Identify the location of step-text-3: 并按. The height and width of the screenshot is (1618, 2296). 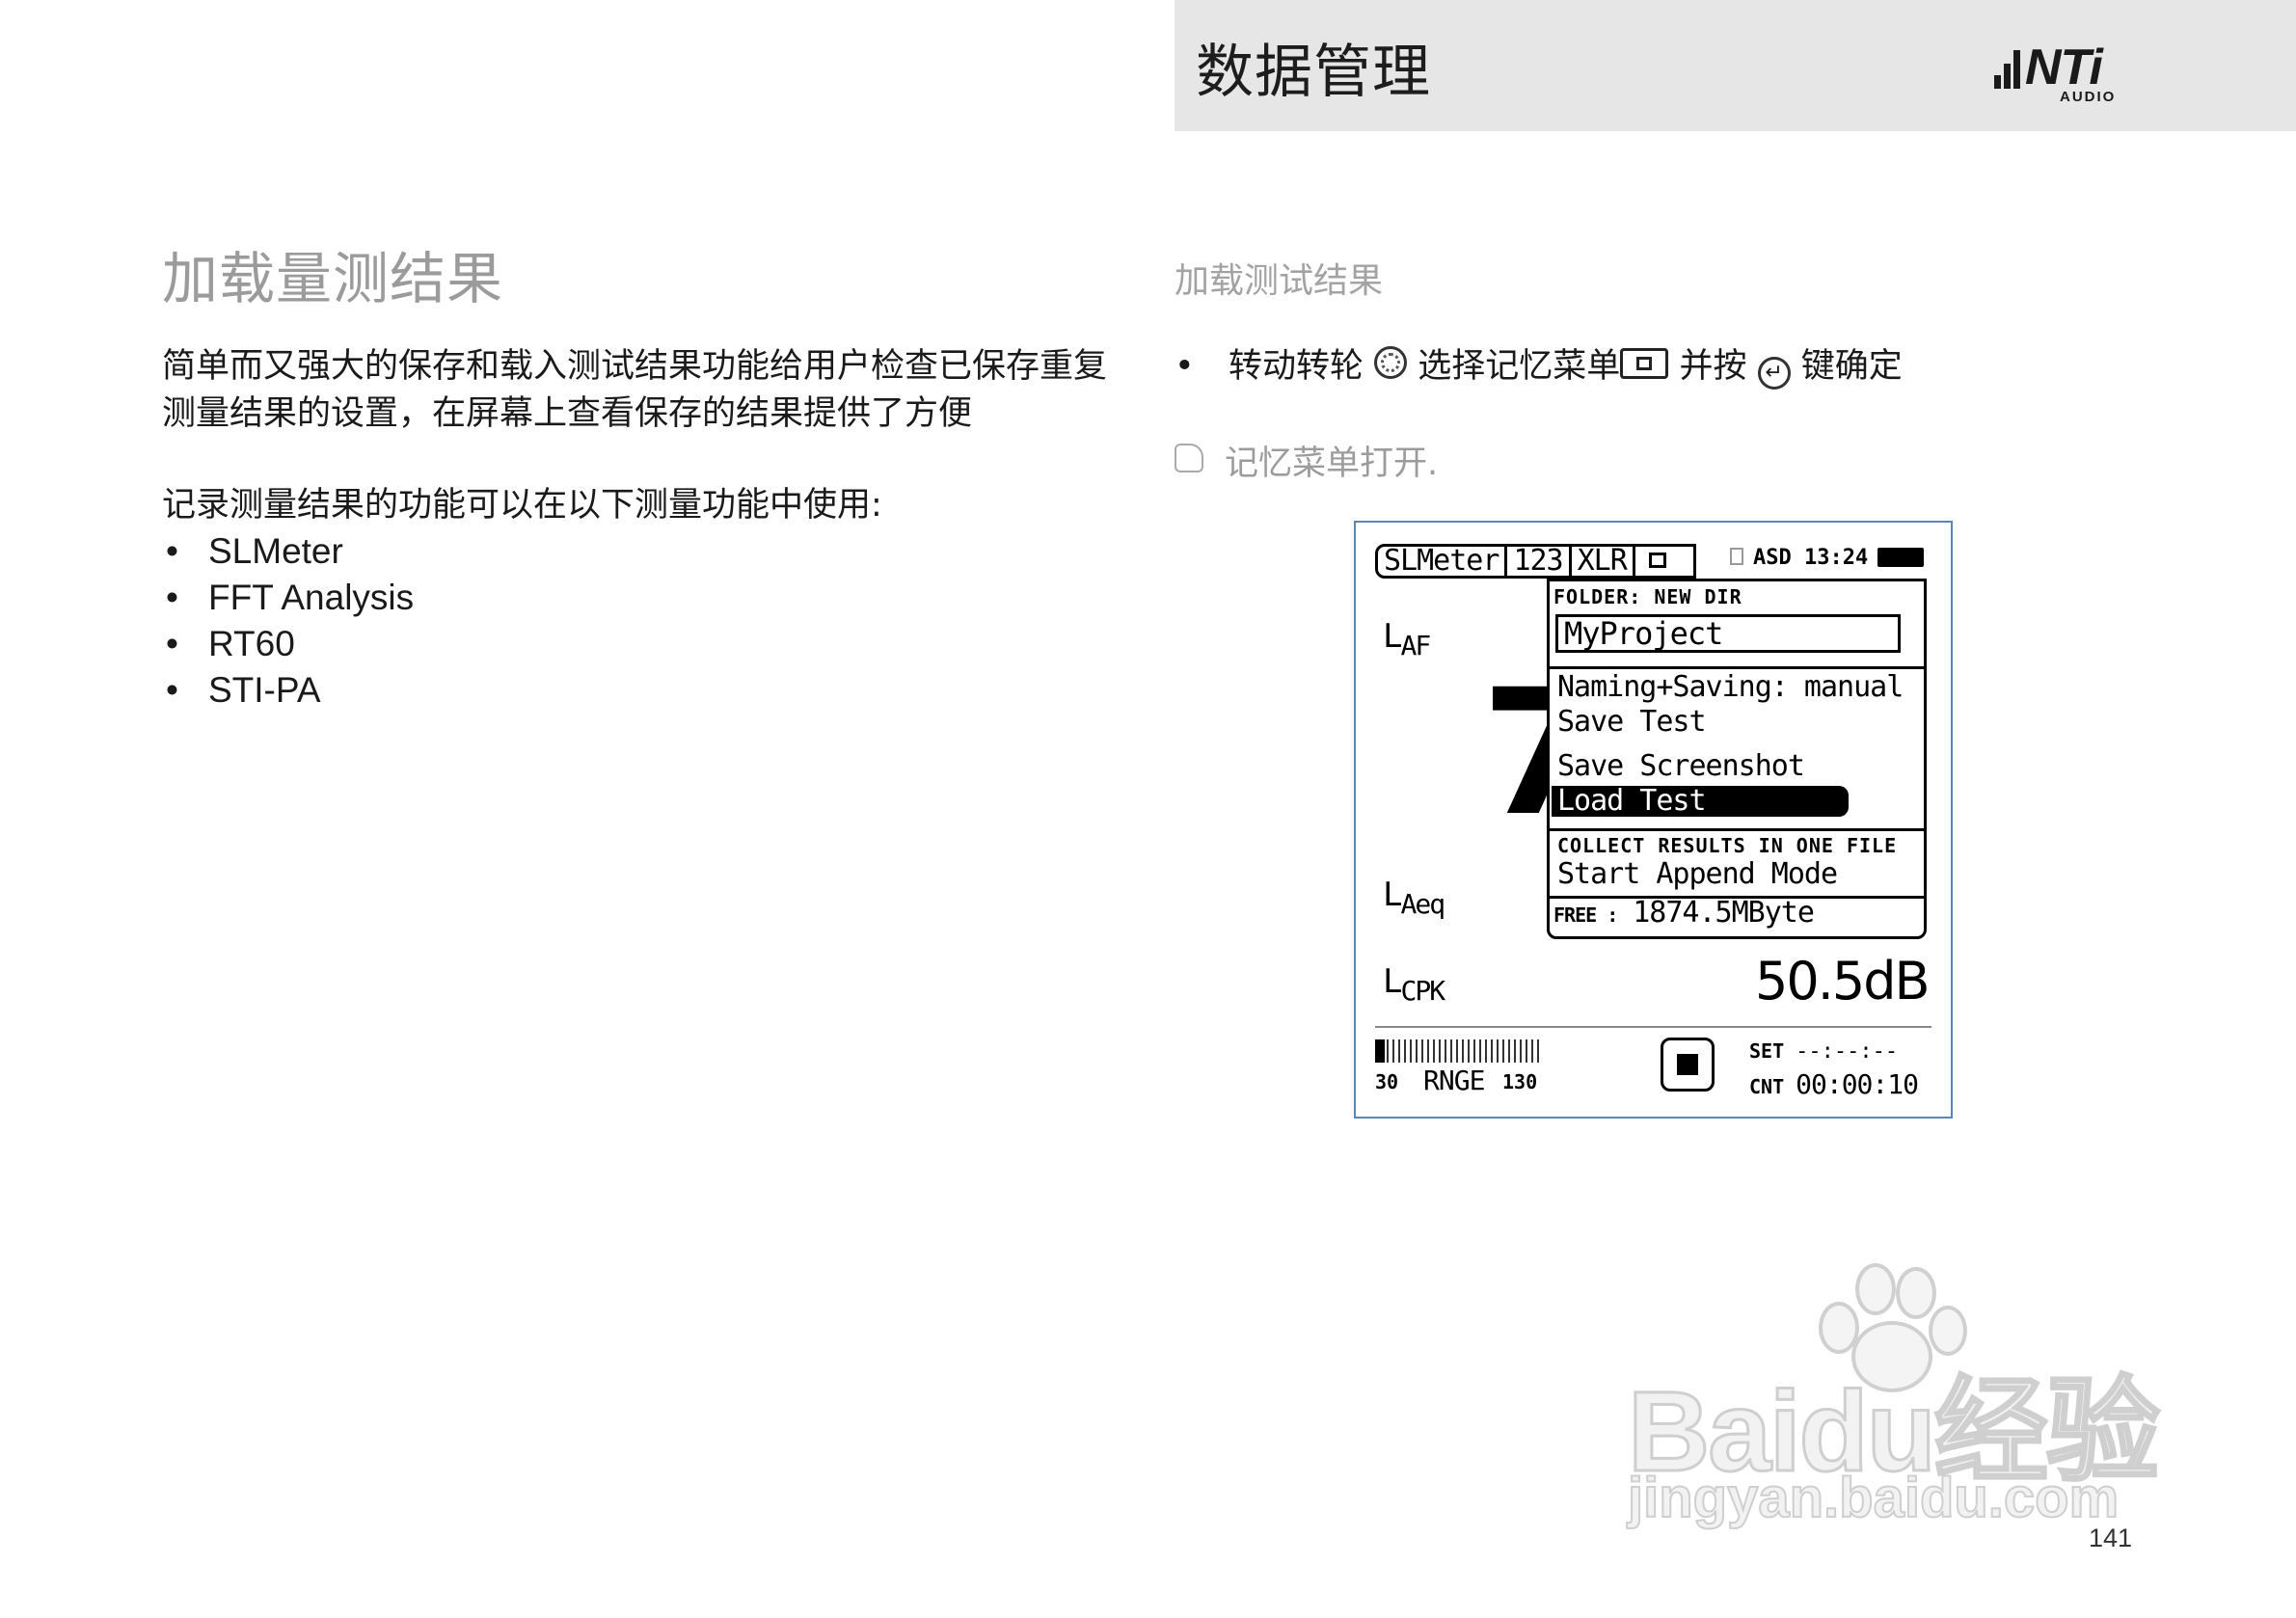
(1713, 367).